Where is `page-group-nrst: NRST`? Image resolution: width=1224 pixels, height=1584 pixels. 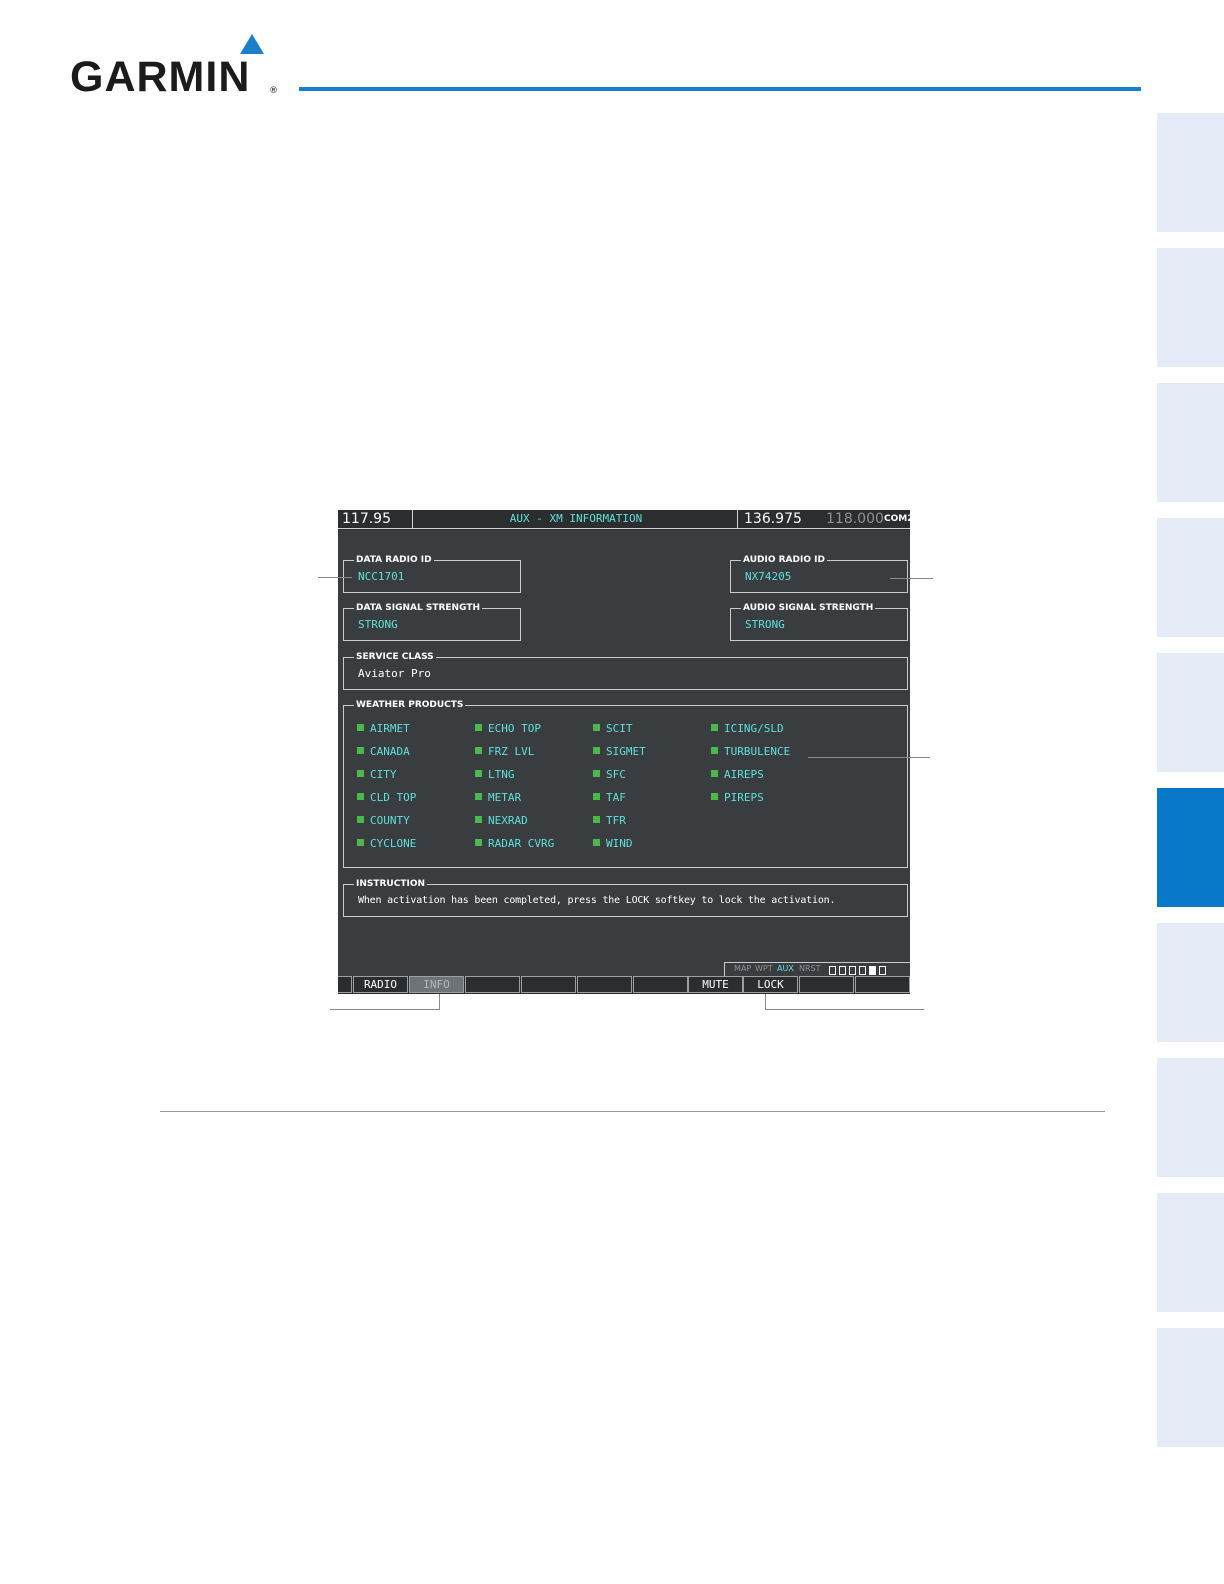 page-group-nrst: NRST is located at coordinates (810, 968).